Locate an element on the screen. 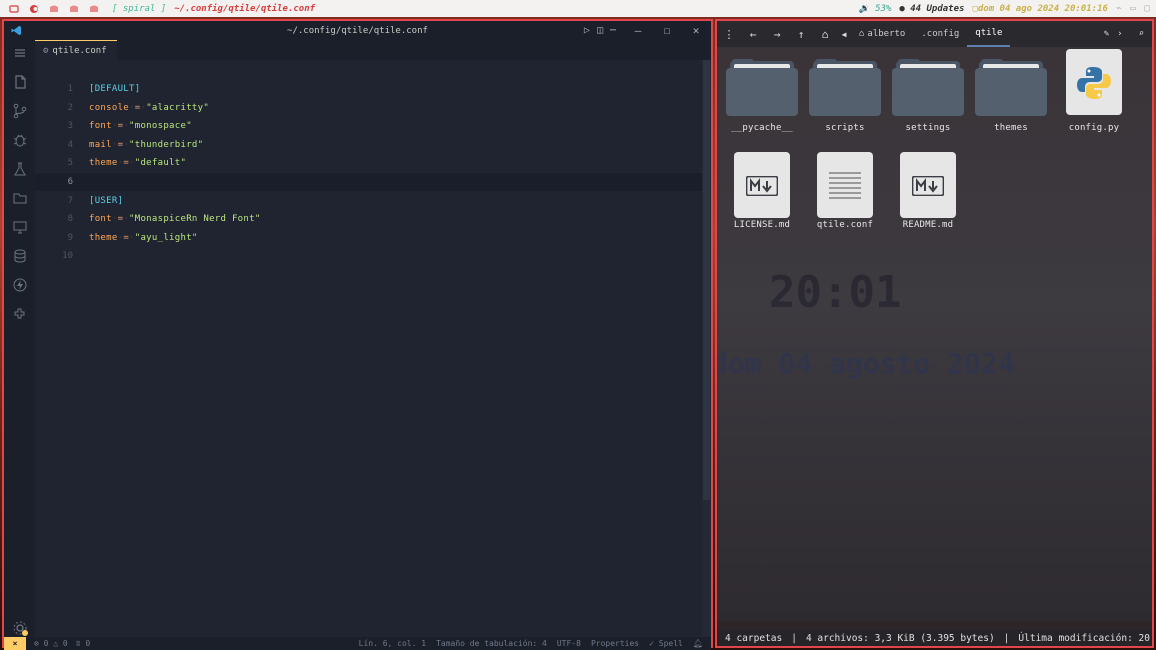 Image resolution: width=1156 pixels, height=650 pixels. edit-pencil-icon: ✎ is located at coordinates (1106, 34).